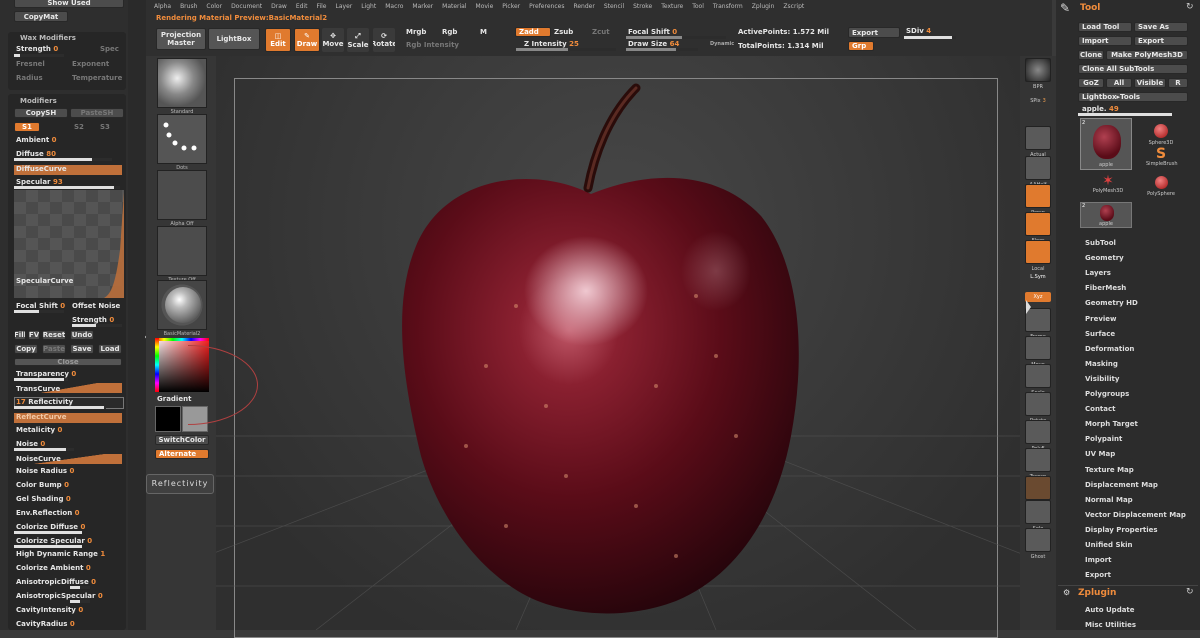 Image resolution: width=1200 pixels, height=638 pixels. I want to click on shelf-transp-button: Transp, so click(1038, 464).